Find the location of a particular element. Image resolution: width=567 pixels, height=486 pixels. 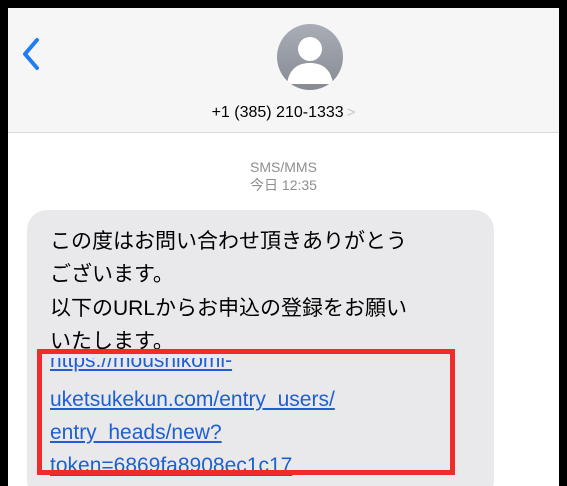

message-text-line: いたします。 is located at coordinates (112, 341).